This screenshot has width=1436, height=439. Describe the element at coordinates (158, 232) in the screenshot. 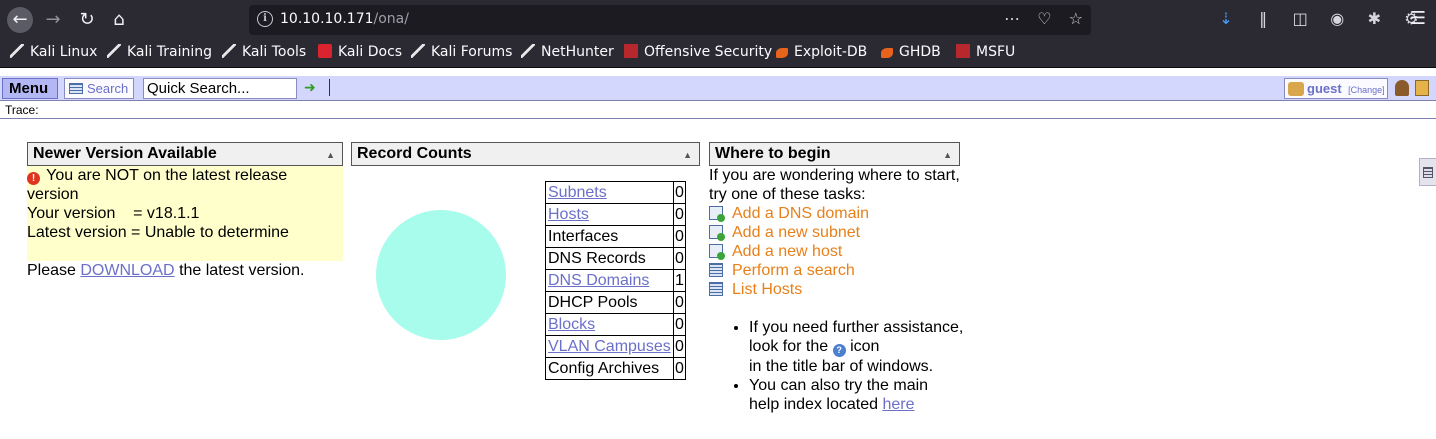

I see `latest-version-text: Latest version = Unable to determine` at that location.